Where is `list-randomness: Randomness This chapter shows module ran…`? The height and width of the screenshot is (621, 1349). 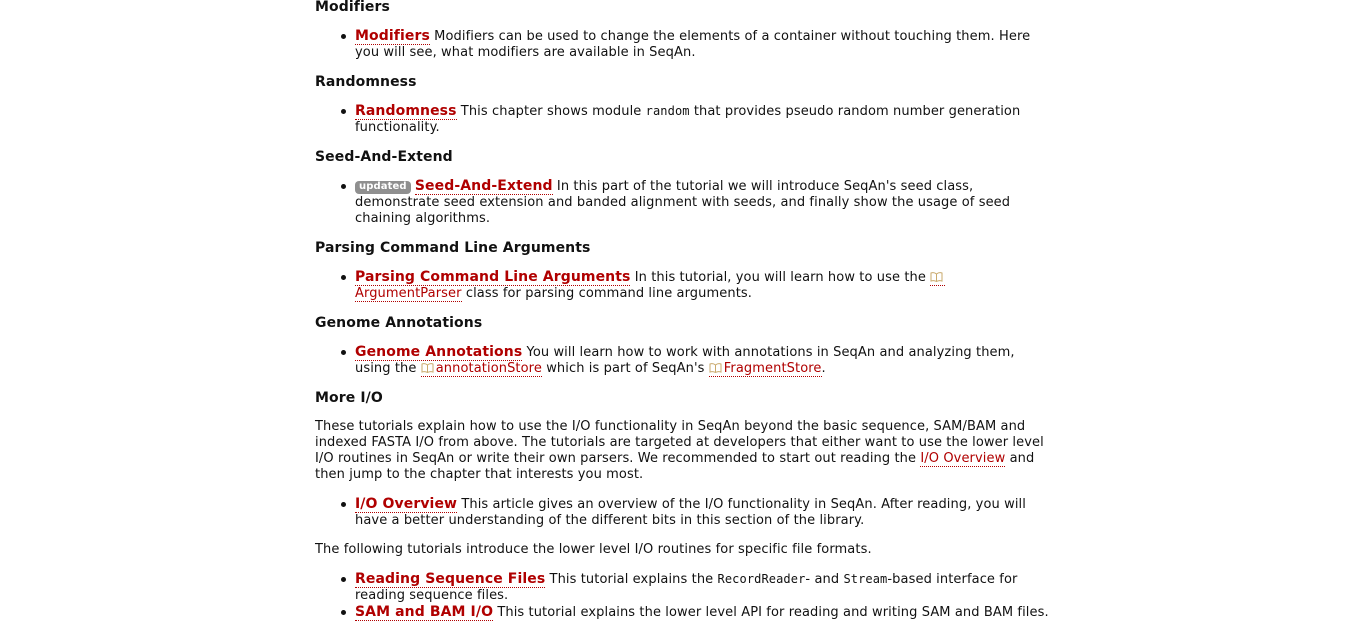
list-randomness: Randomness This chapter shows module ran… is located at coordinates (682, 119).